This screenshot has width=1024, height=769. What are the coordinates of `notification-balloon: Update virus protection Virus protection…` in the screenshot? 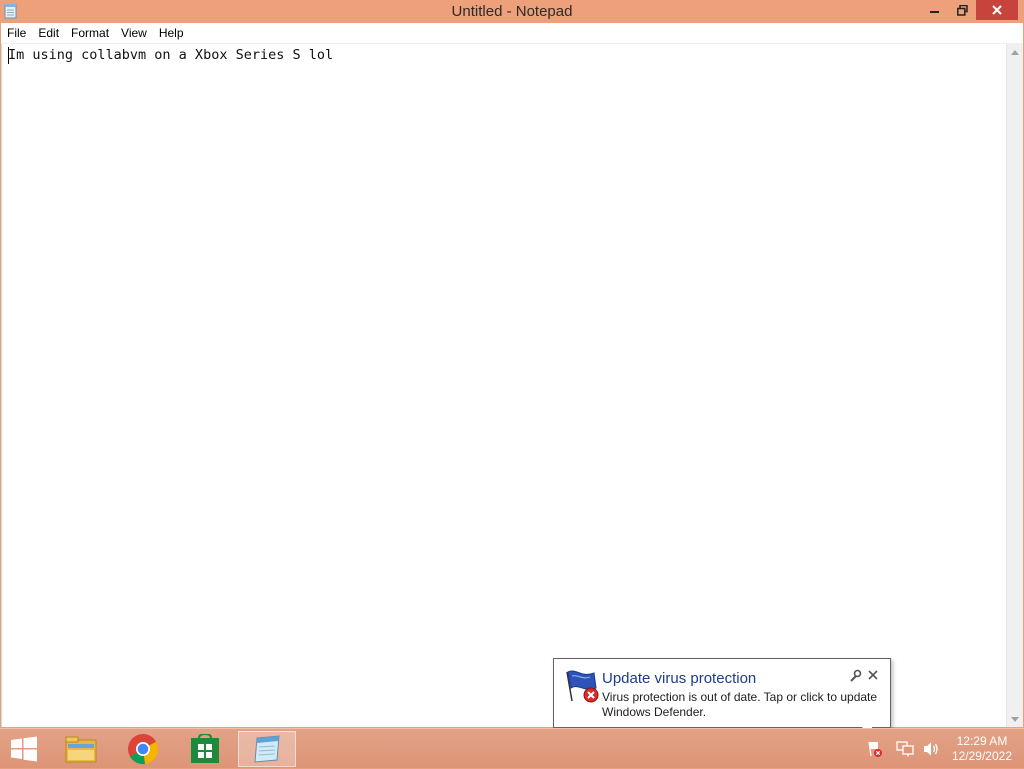 It's located at (722, 693).